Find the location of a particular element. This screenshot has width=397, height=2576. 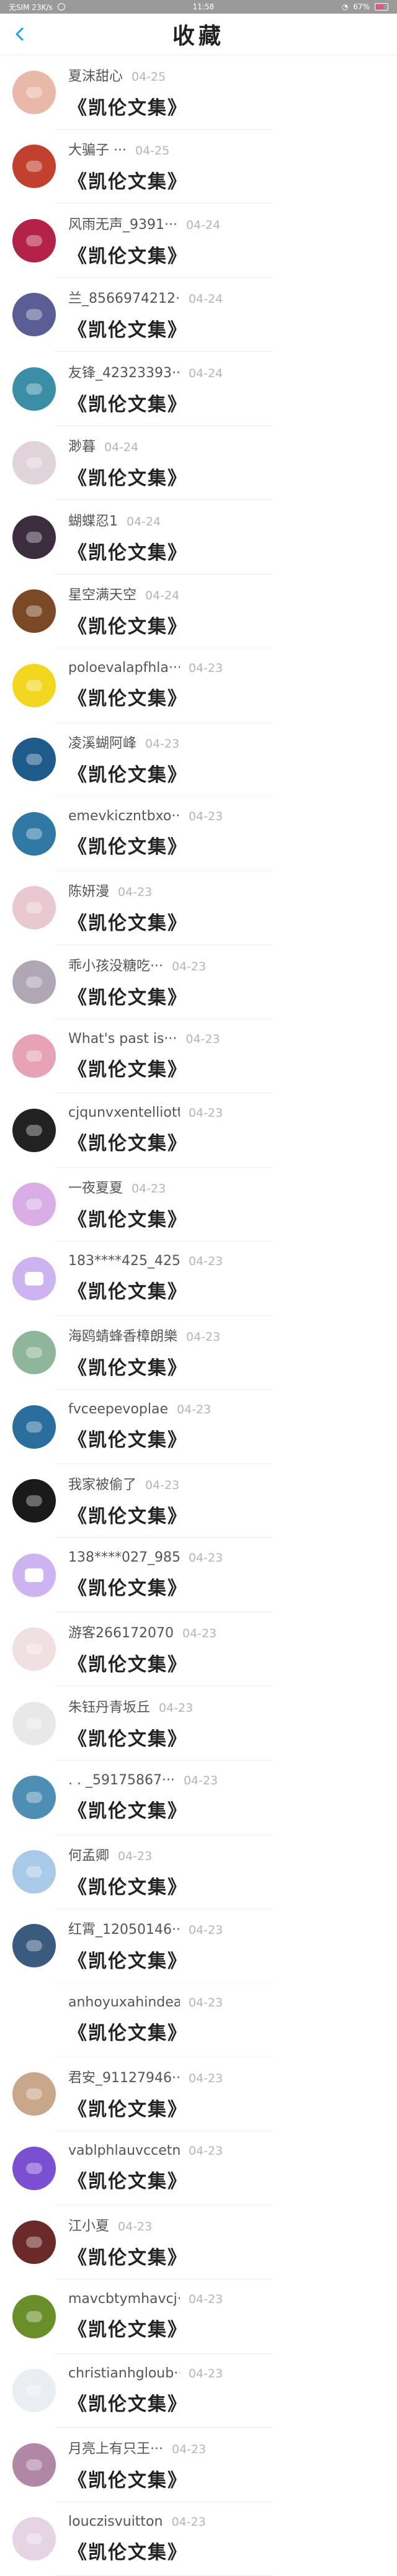

list-item: 我家被偷了04-23《凯伦文集》 is located at coordinates (198, 1501).